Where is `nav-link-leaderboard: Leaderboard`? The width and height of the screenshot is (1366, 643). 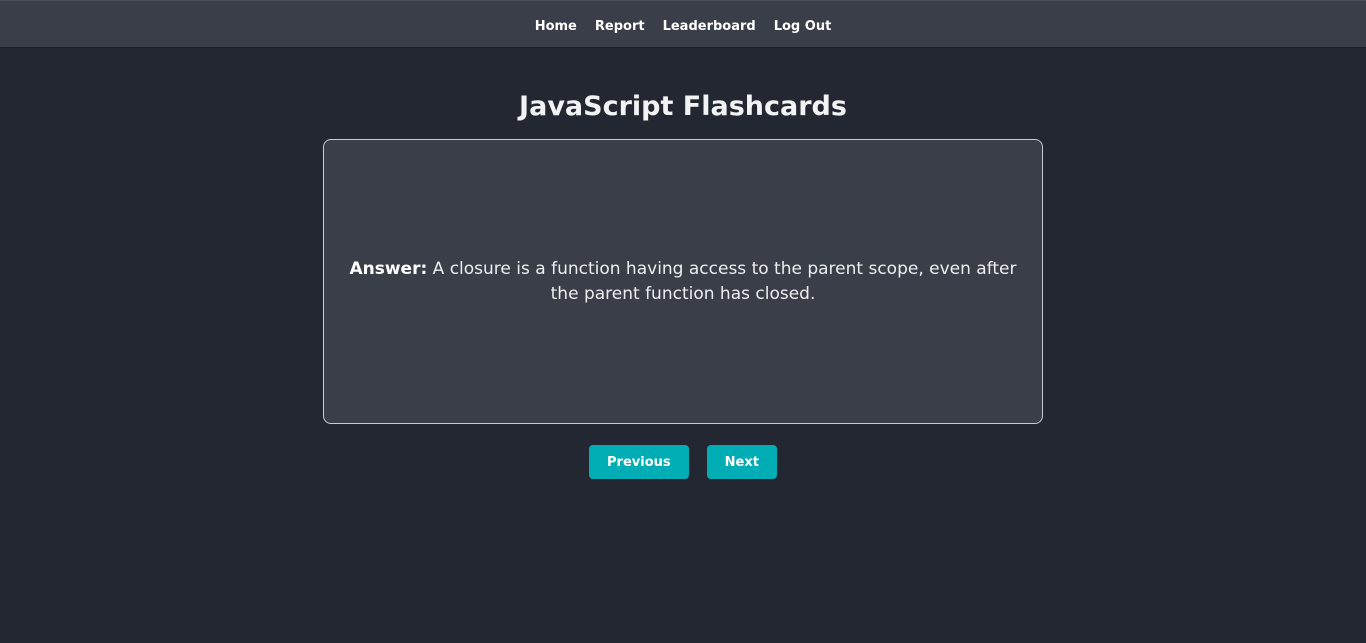
nav-link-leaderboard: Leaderboard is located at coordinates (709, 26).